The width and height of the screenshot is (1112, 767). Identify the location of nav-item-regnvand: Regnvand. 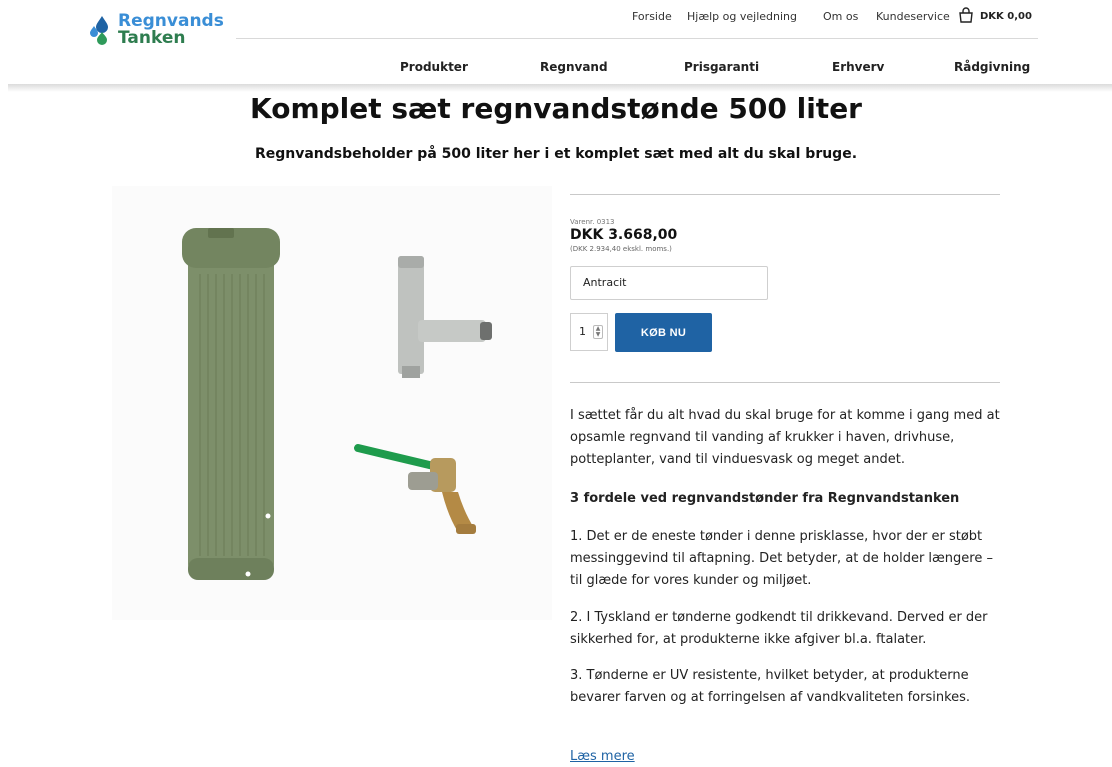
(574, 67).